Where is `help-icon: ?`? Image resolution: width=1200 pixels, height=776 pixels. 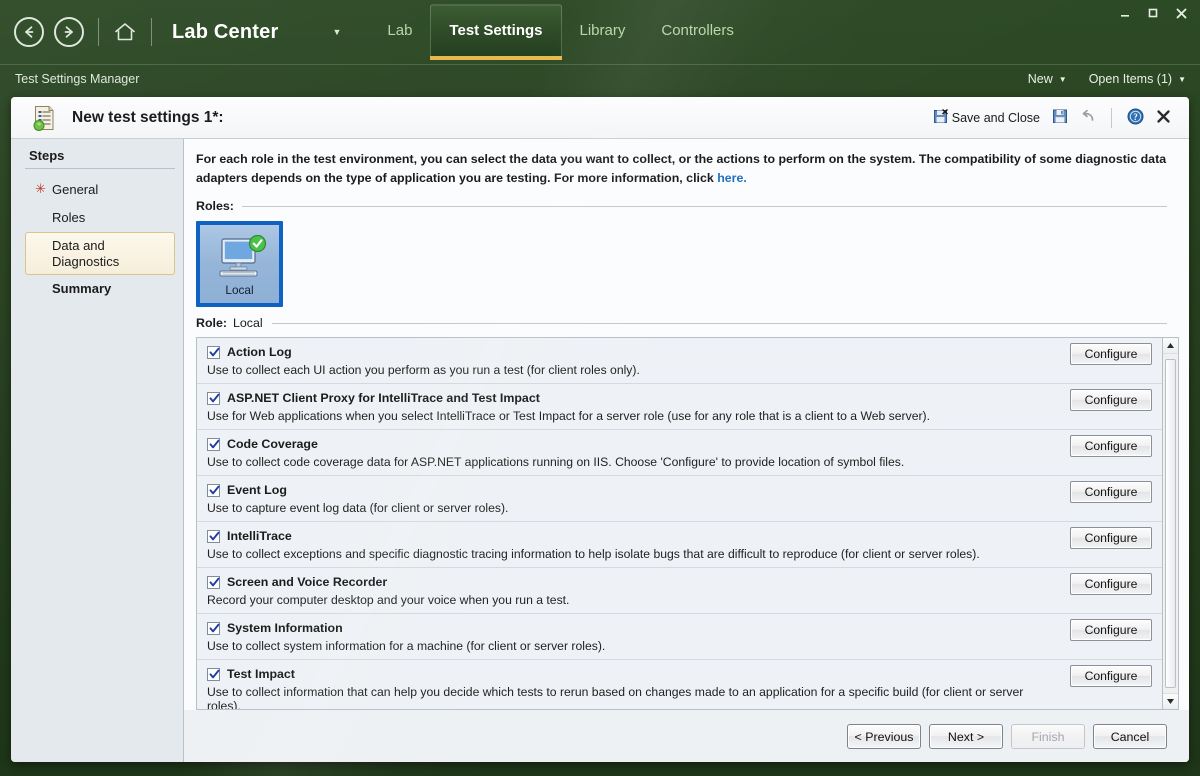
help-icon: ? is located at coordinates (1135, 118).